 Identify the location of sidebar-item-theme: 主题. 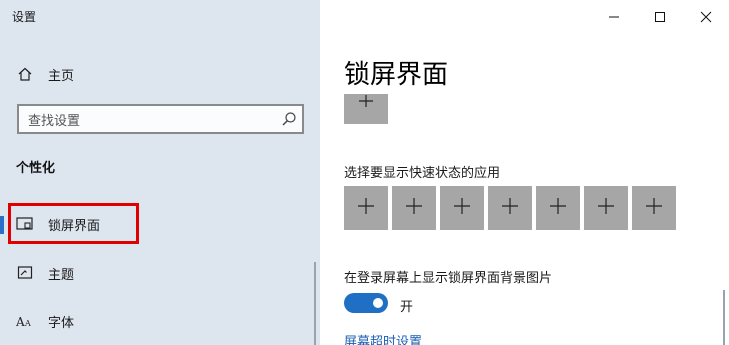
(158, 273).